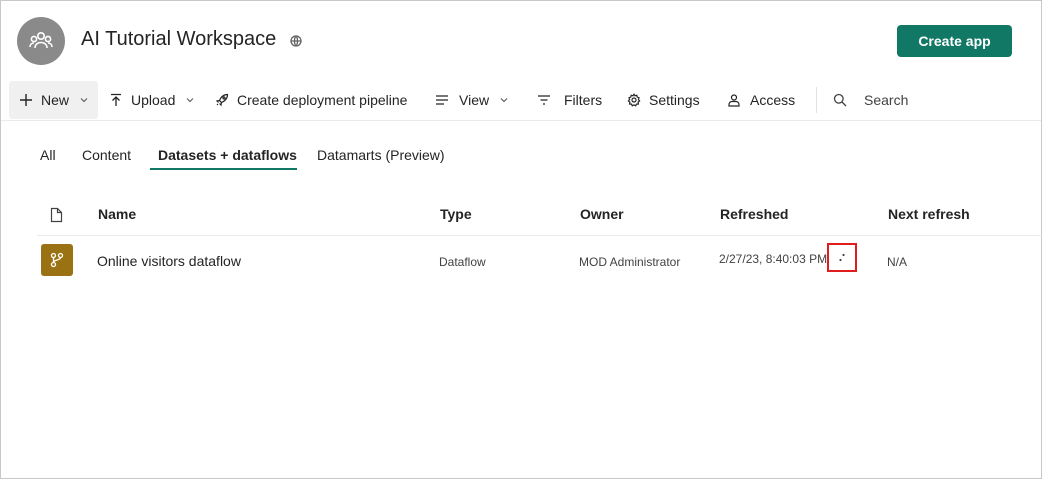 This screenshot has height=479, width=1042. I want to click on toolbar-divider-line, so click(521, 120).